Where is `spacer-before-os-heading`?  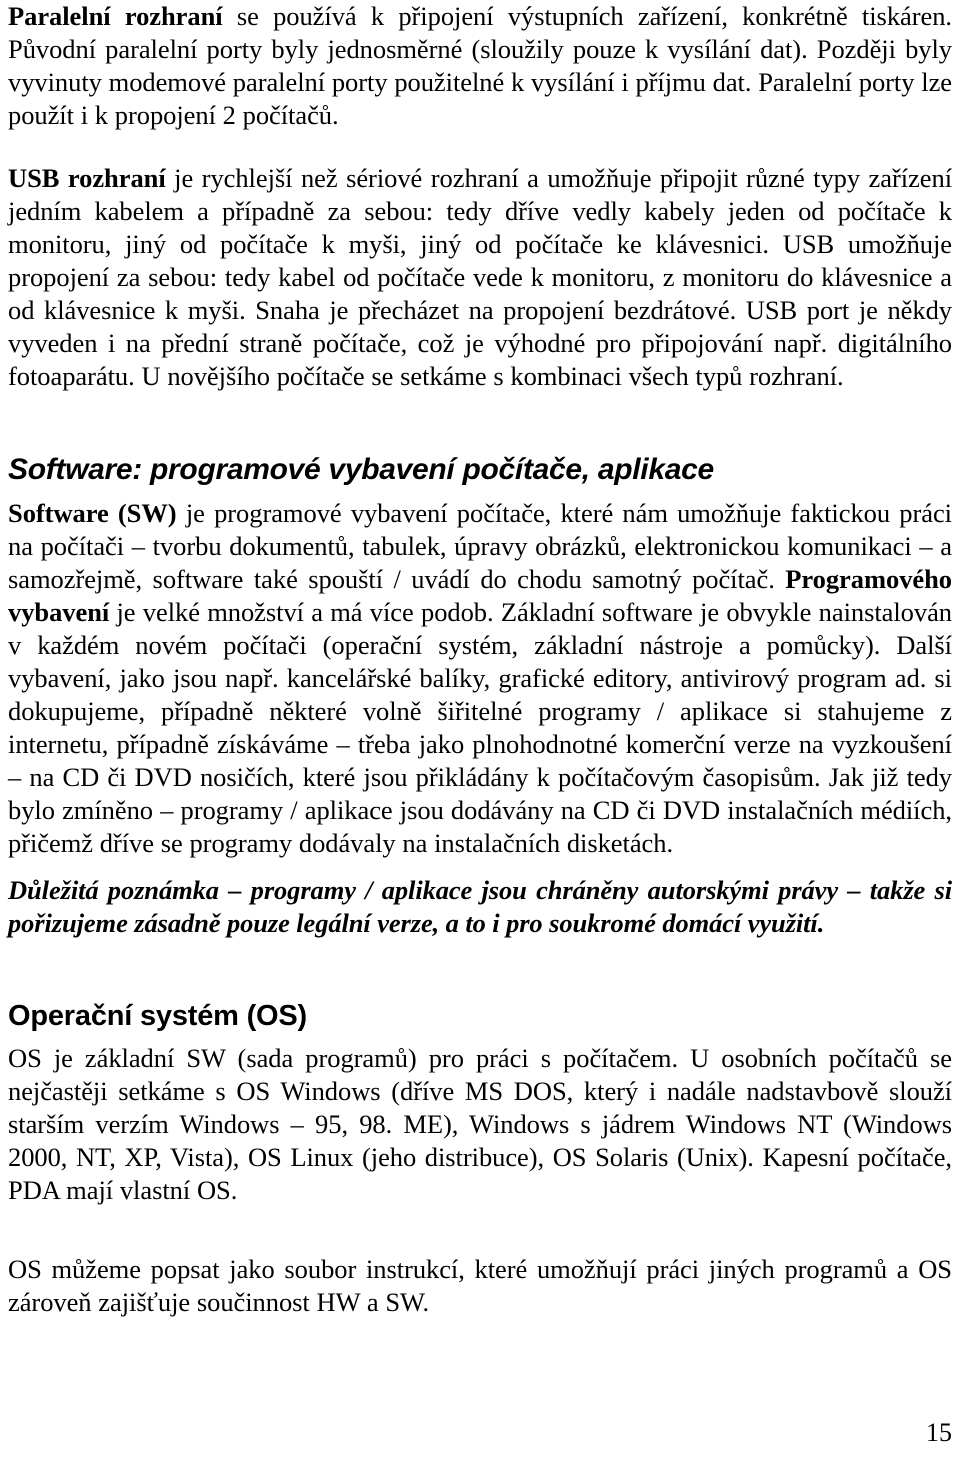 spacer-before-os-heading is located at coordinates (480, 970).